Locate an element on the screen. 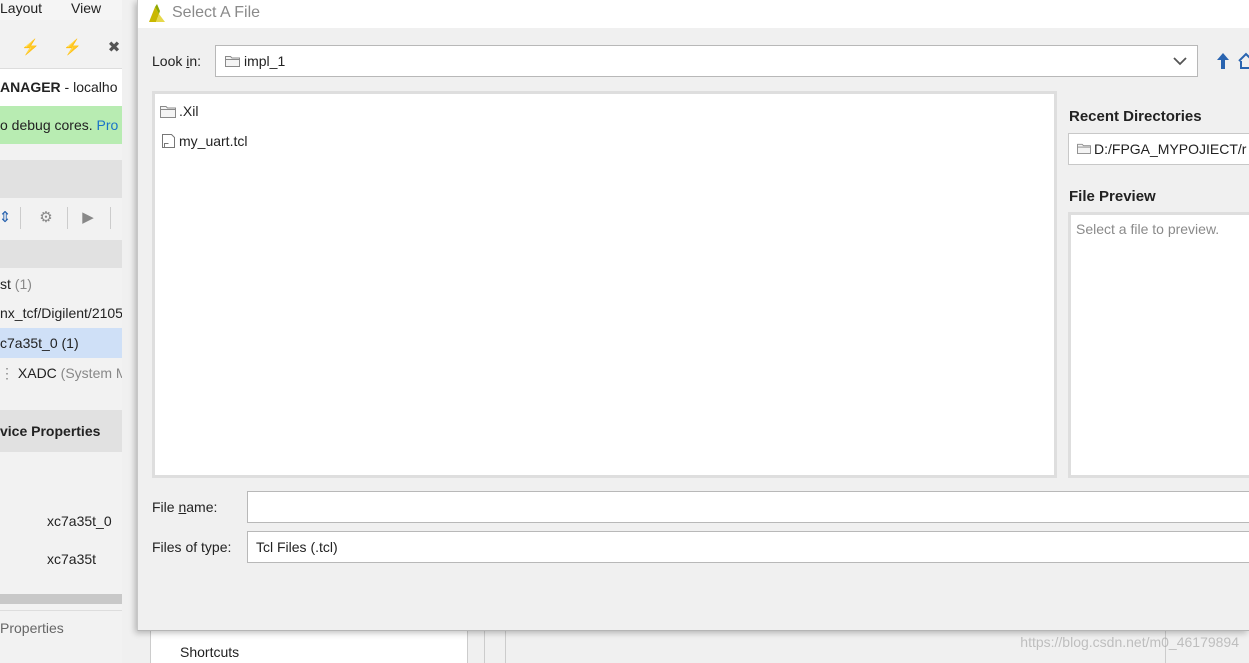 This screenshot has height=663, width=1249. look-in-value: impl_1 is located at coordinates (265, 61).